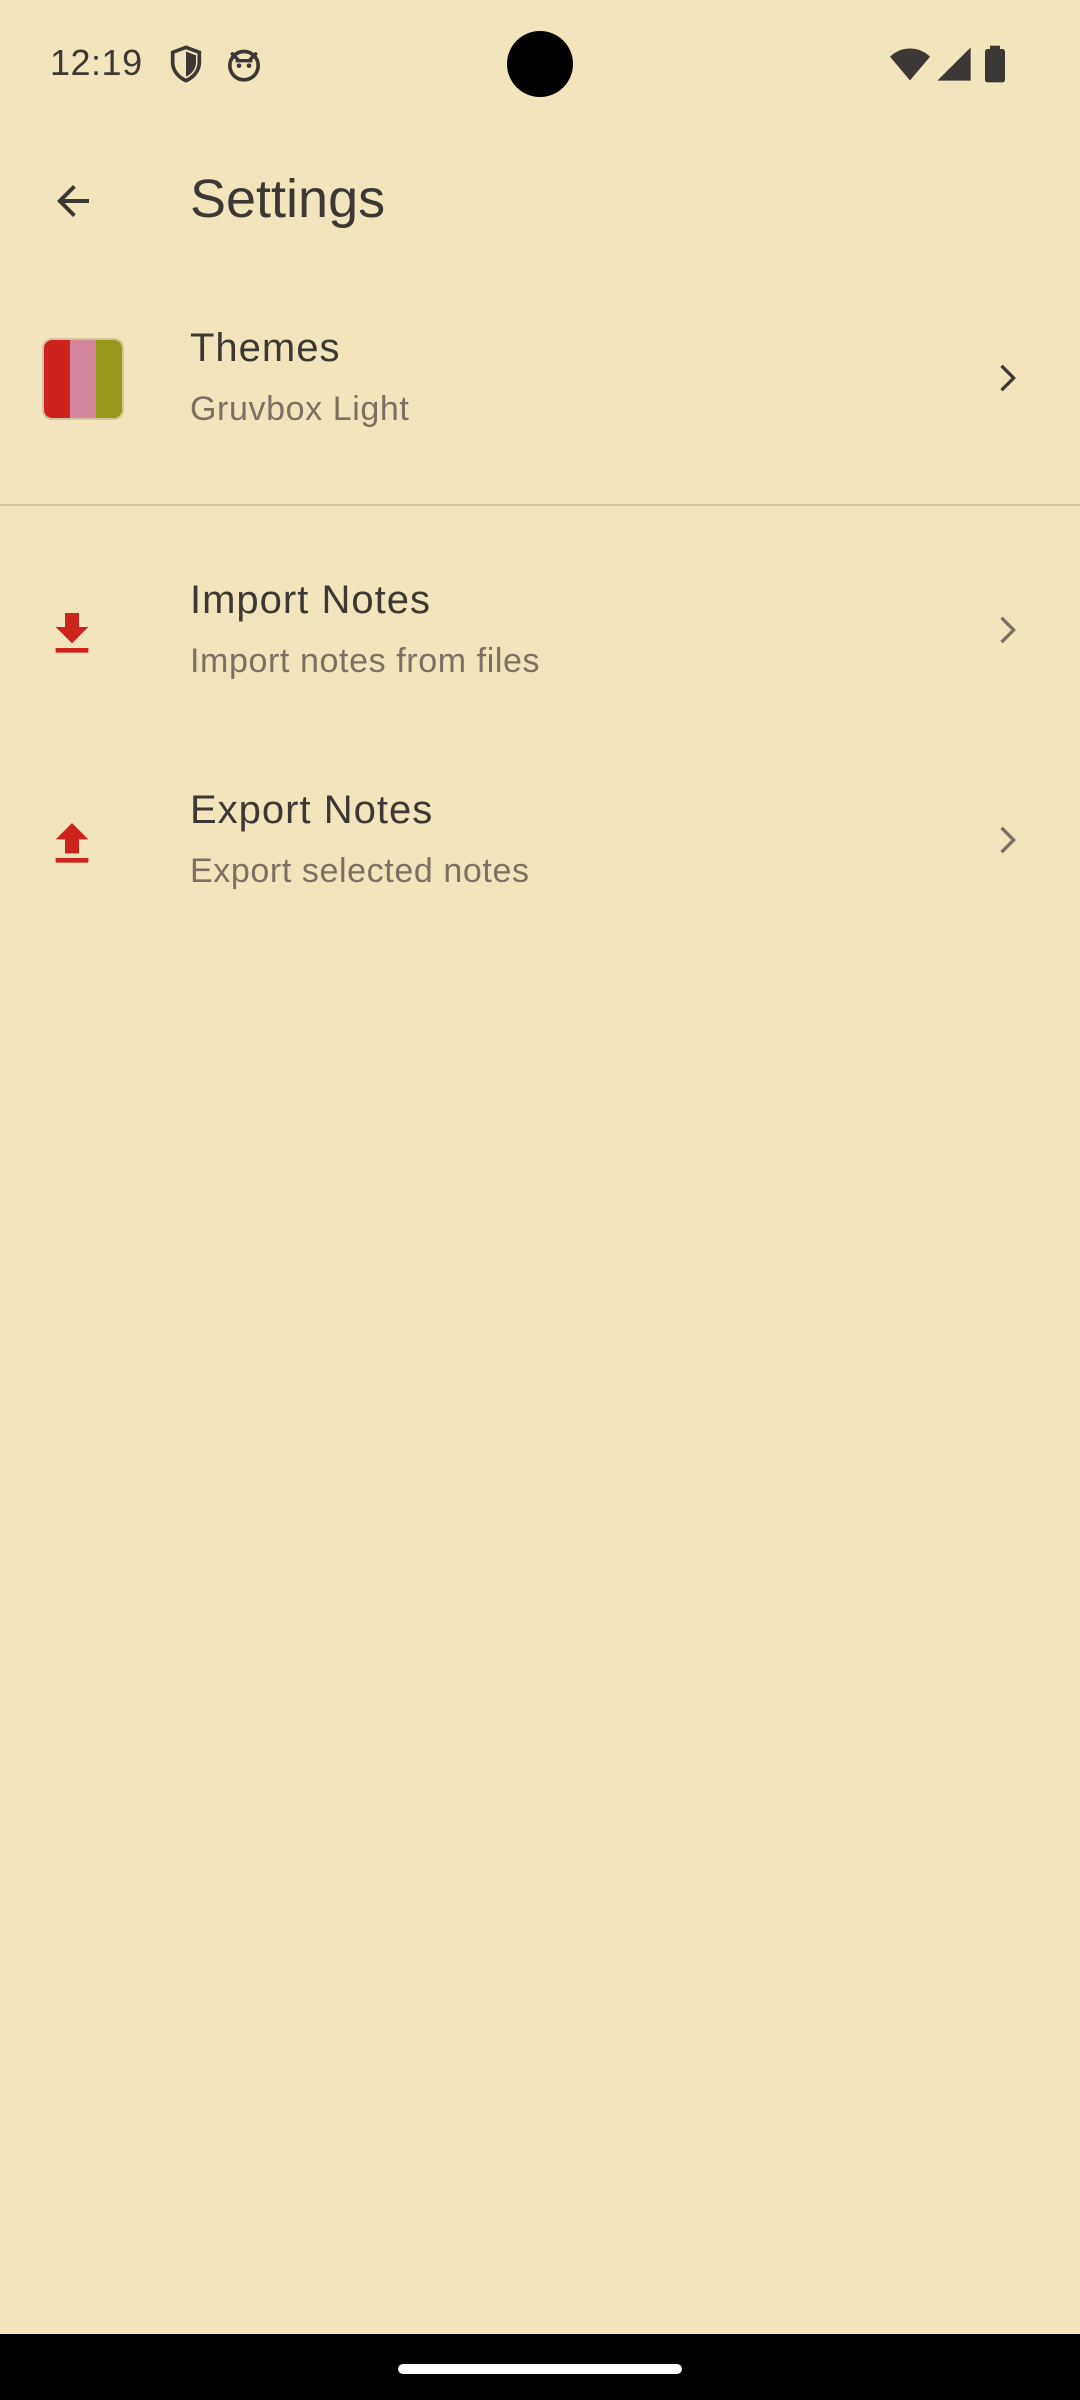 This screenshot has height=2400, width=1080. I want to click on theme-swatch, so click(83, 379).